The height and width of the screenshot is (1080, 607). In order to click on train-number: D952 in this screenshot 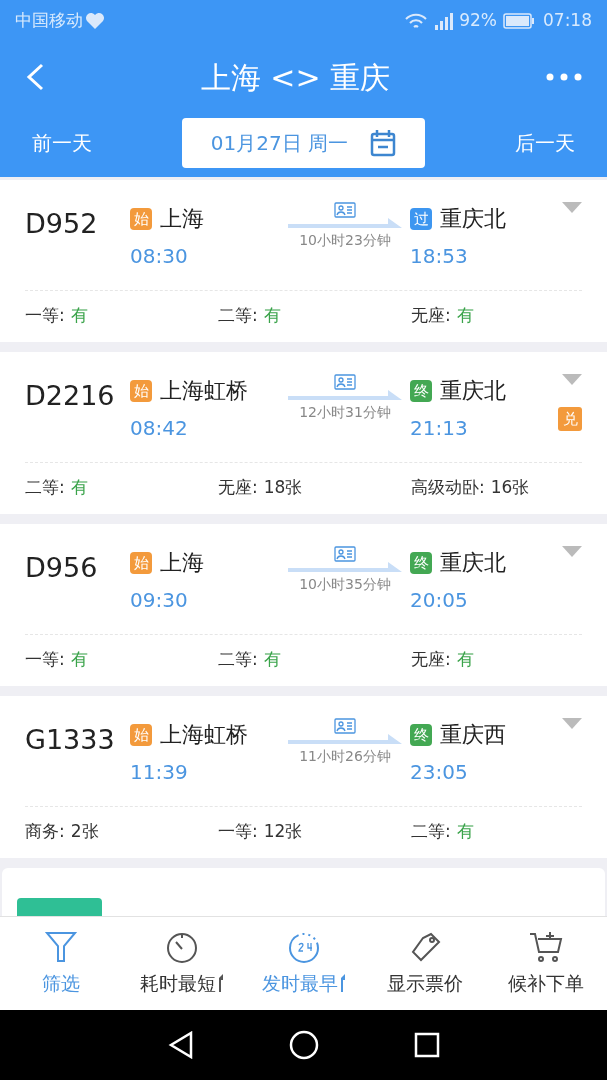, I will do `click(62, 224)`.